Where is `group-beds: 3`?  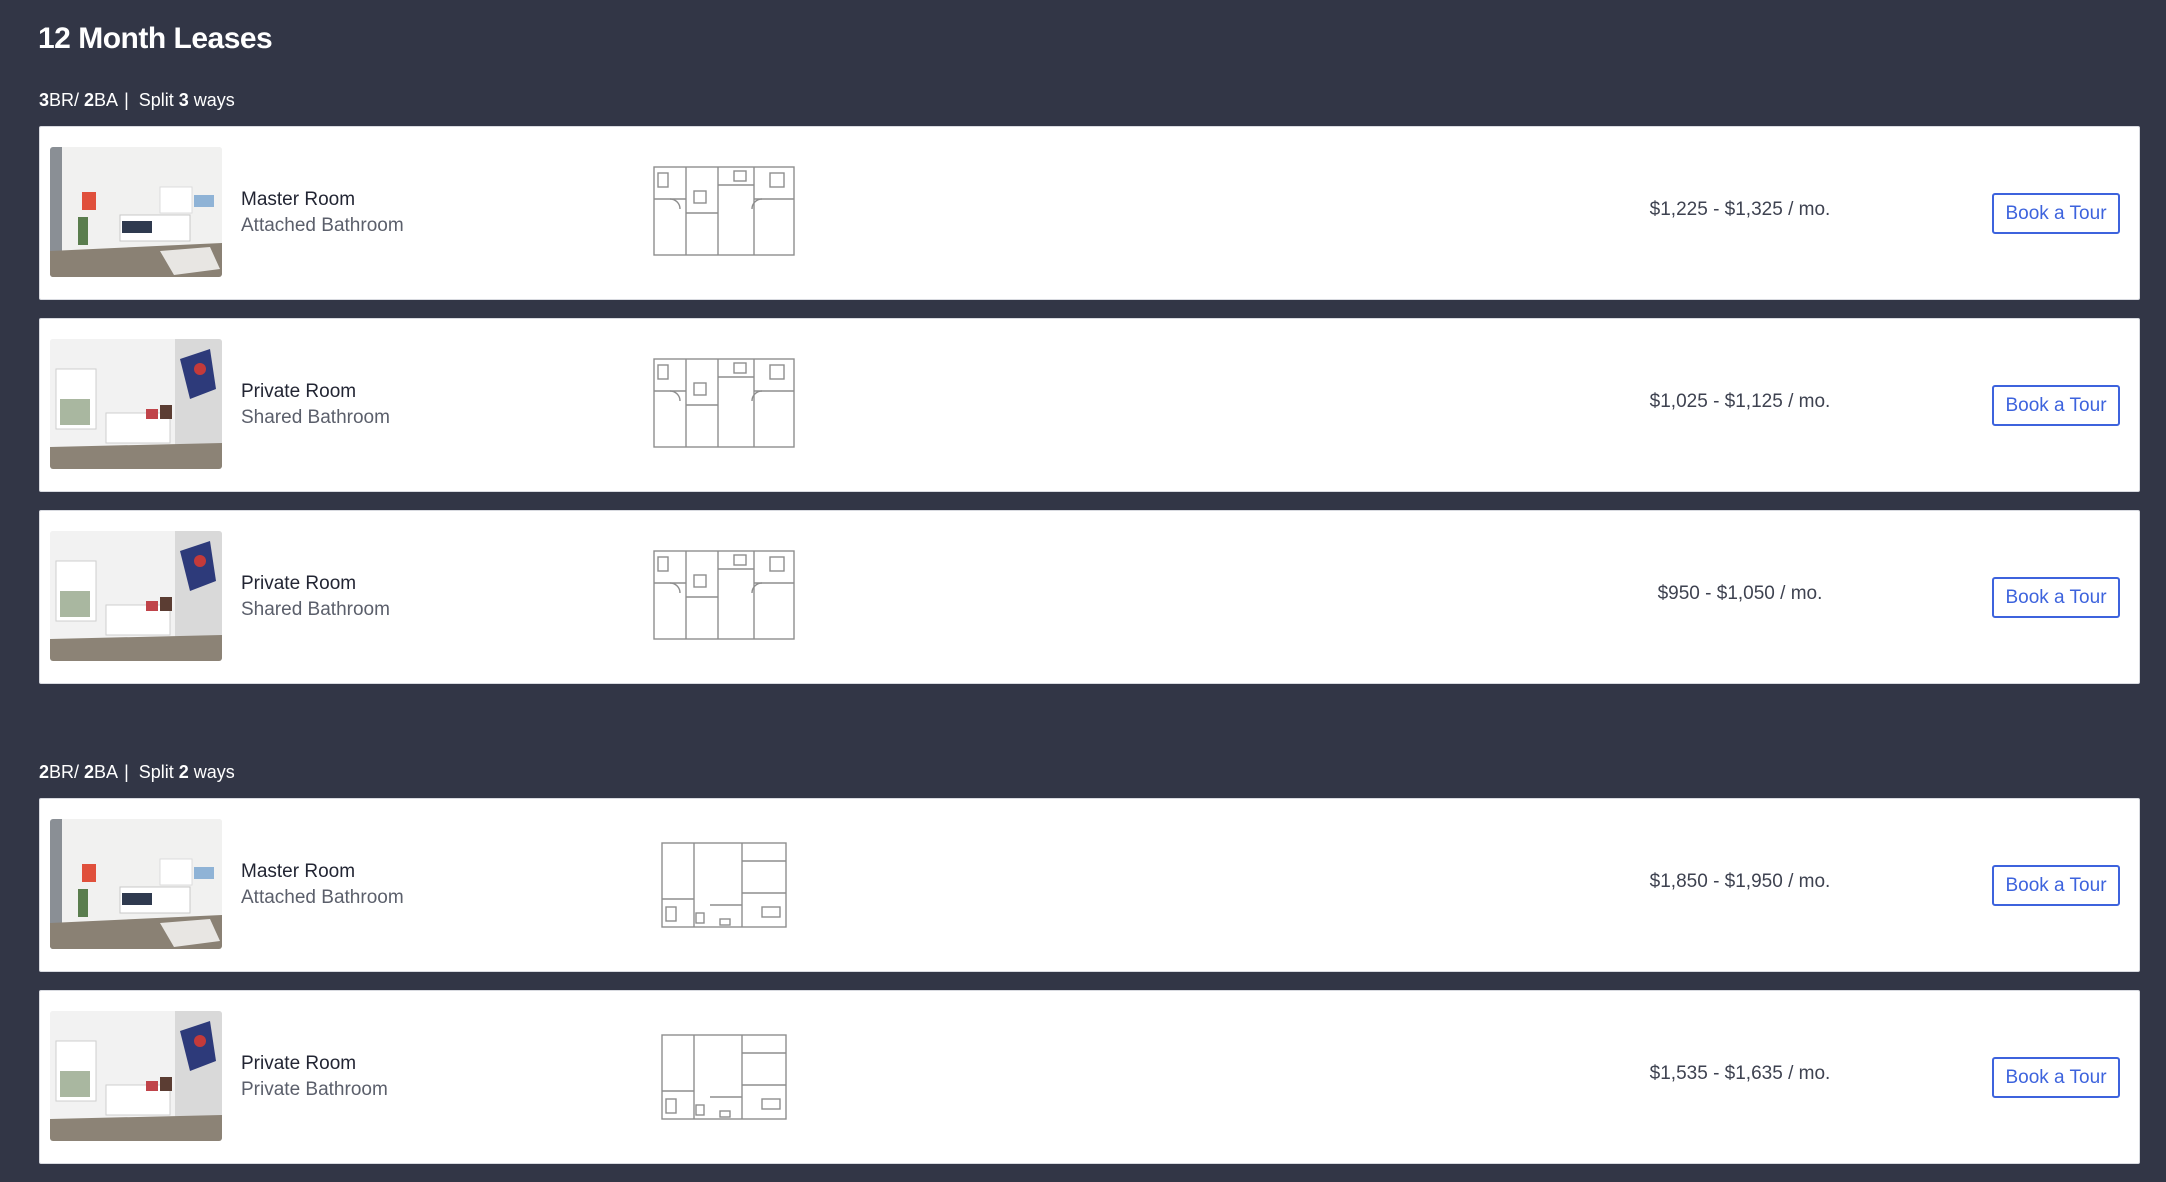
group-beds: 3 is located at coordinates (44, 100).